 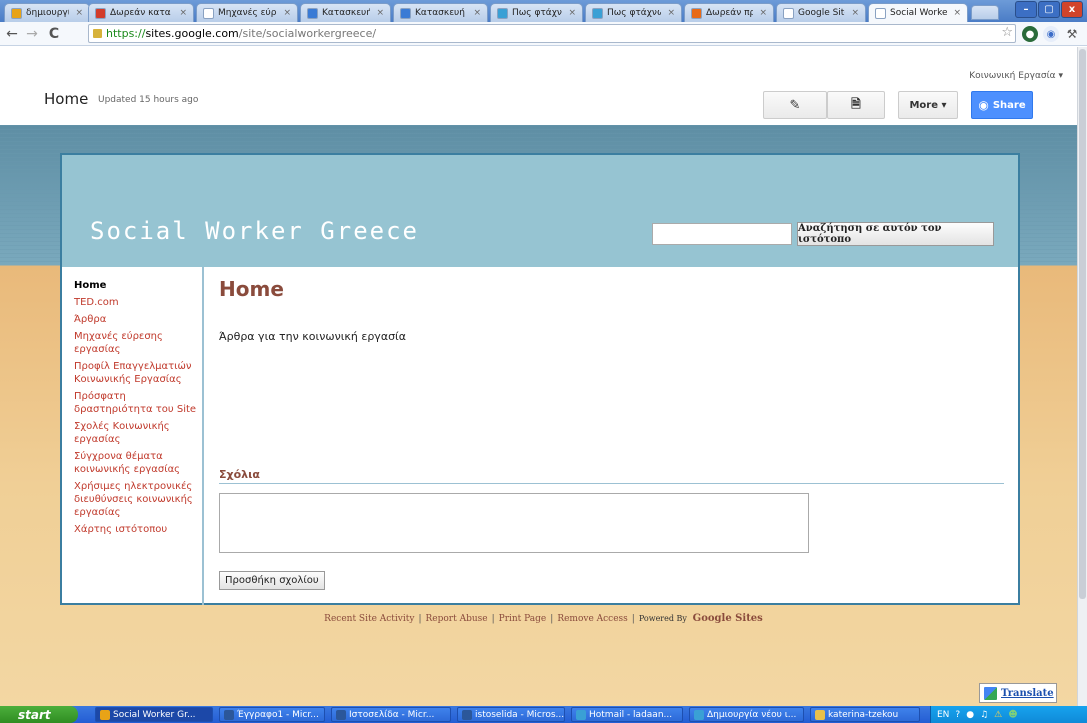 What do you see at coordinates (136, 319) in the screenshot?
I see `sidebar-nav-link: Άρθρα` at bounding box center [136, 319].